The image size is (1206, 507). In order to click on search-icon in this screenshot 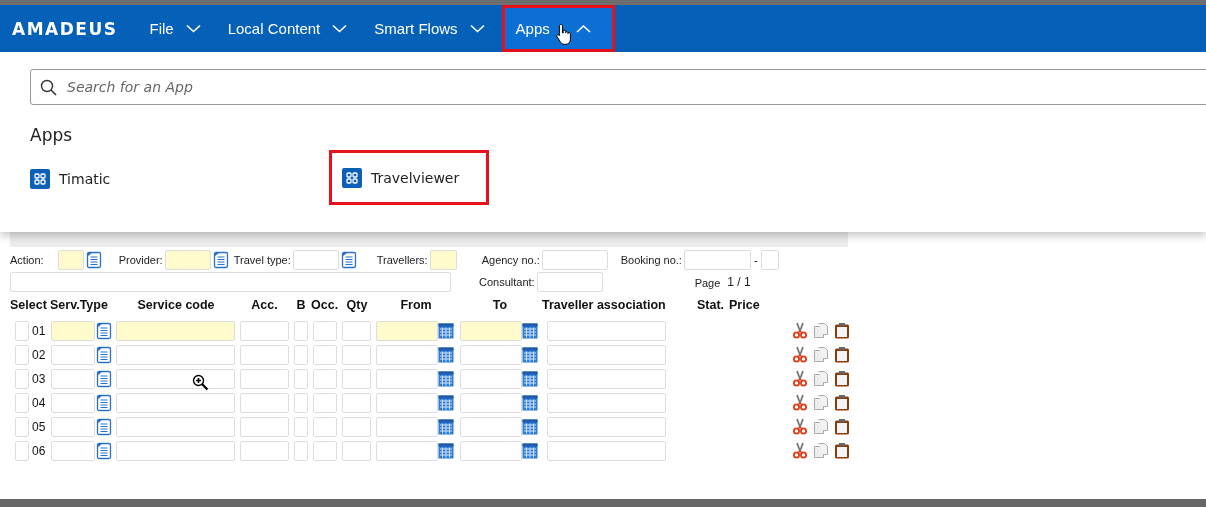, I will do `click(48, 87)`.